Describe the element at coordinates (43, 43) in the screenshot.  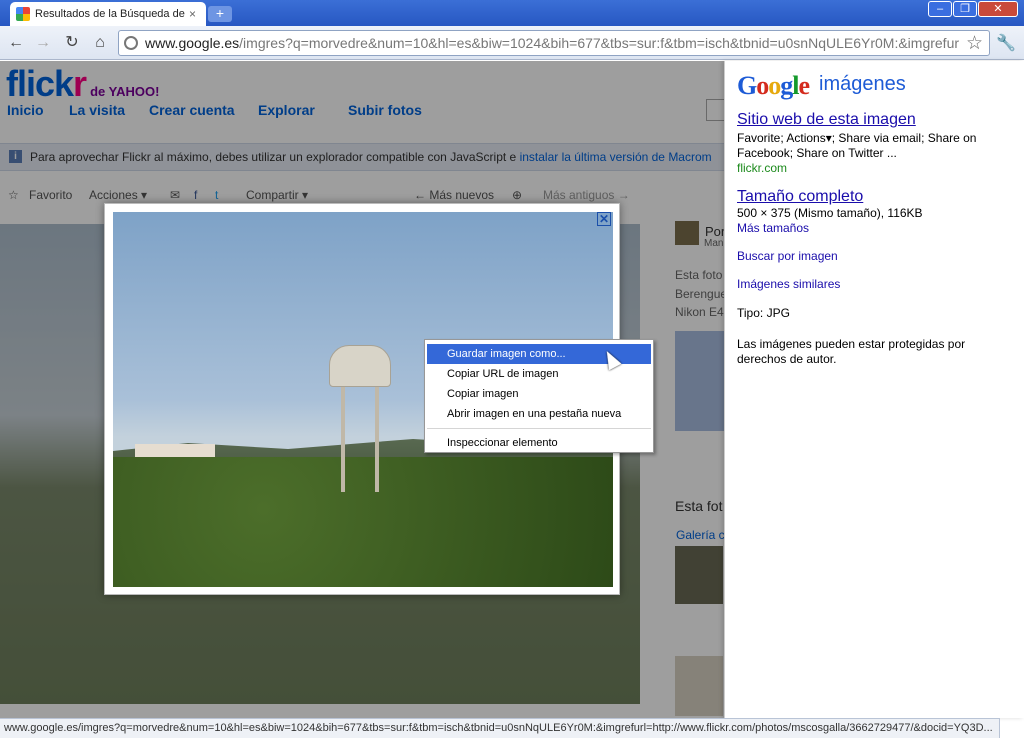
I see `forward-arrow-icon: →` at that location.